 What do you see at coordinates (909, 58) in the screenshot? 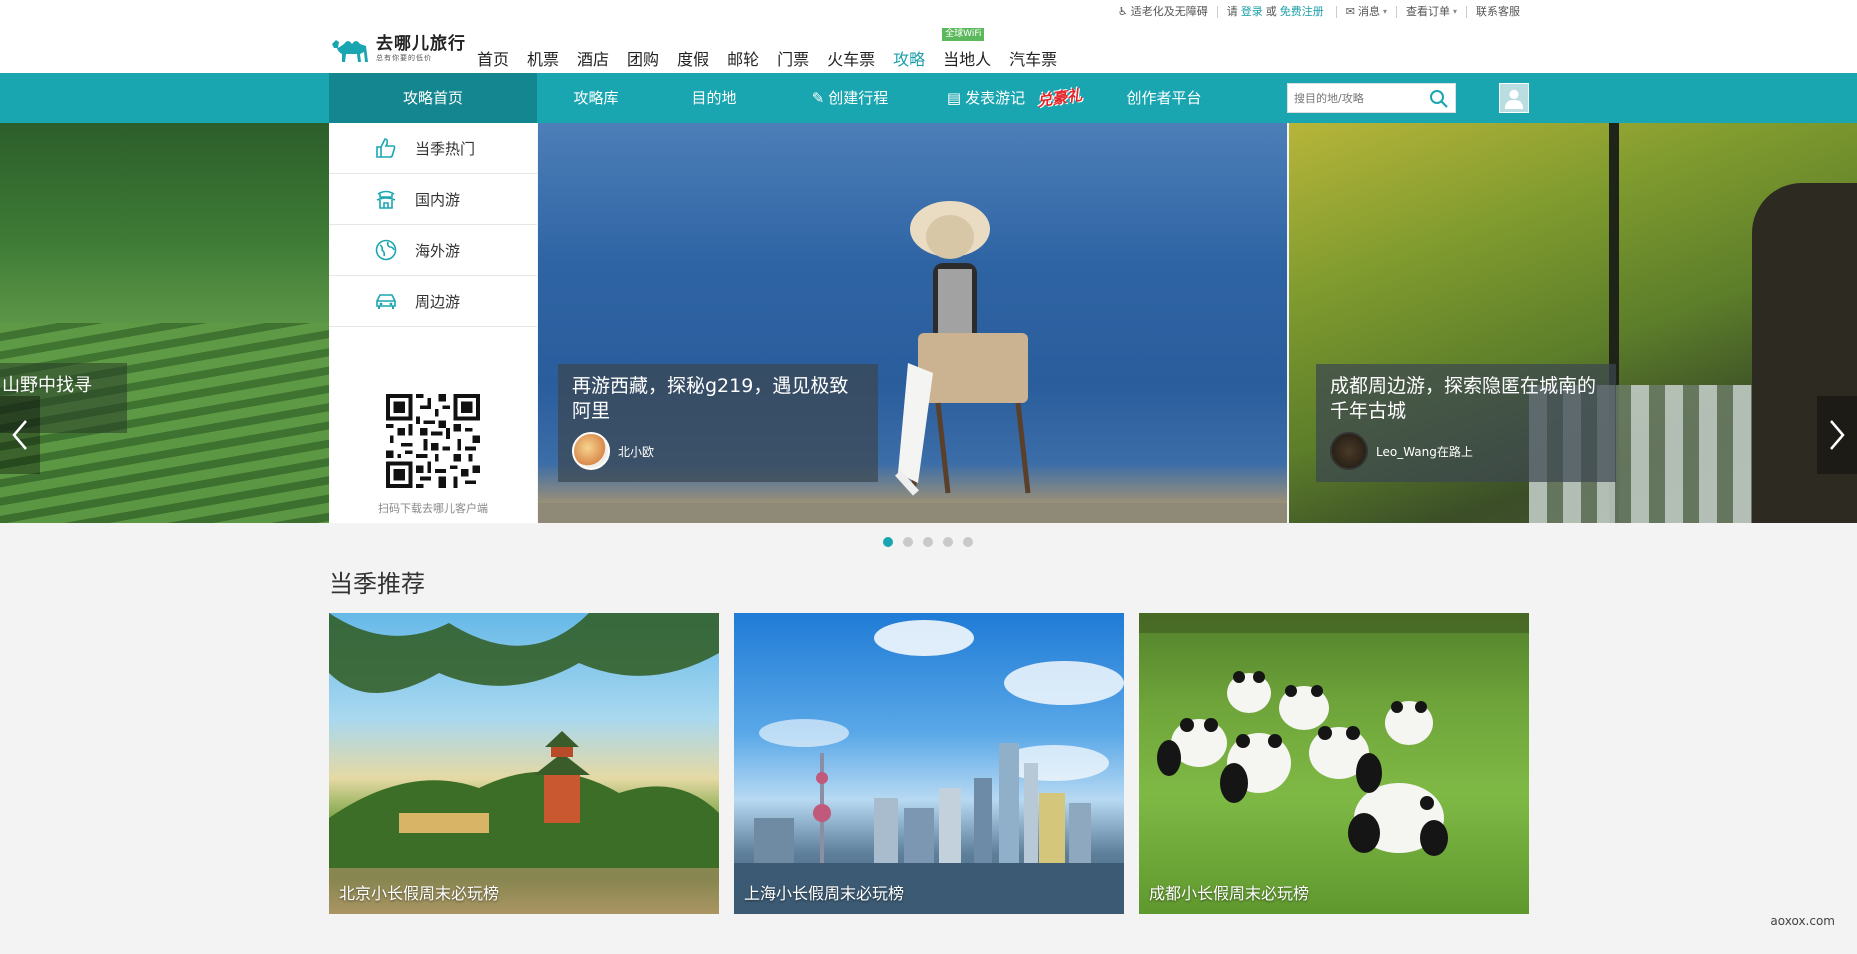
I see `nav-item-guides: 攻略` at bounding box center [909, 58].